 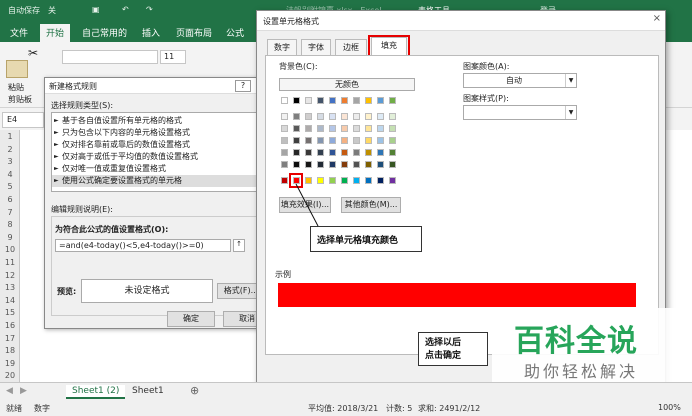 I want to click on font-size-combo: 11, so click(x=173, y=57).